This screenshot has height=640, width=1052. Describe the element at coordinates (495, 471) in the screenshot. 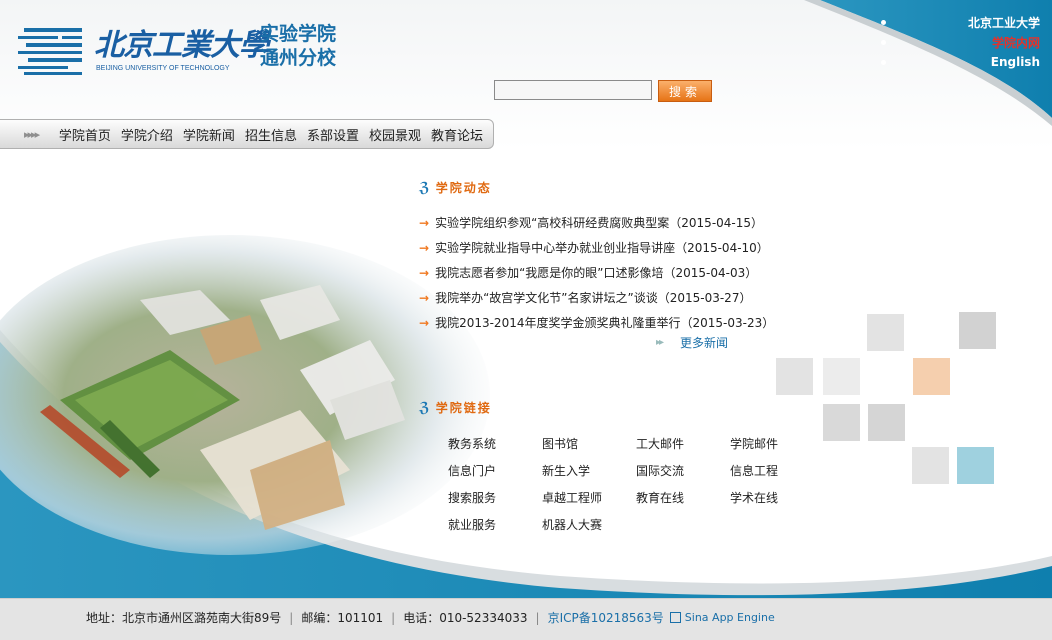

I see `link-item: 信息门户` at that location.